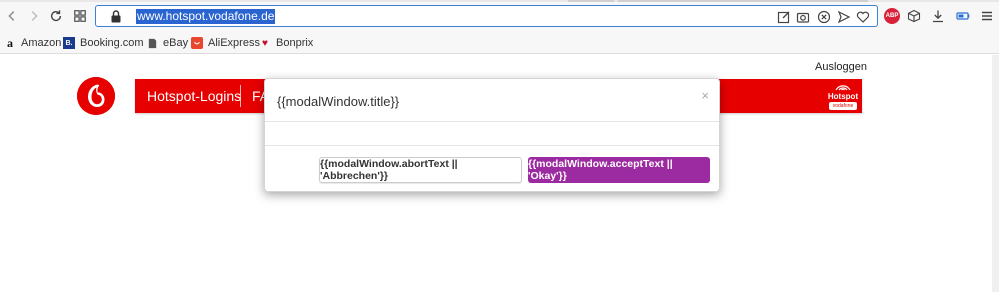  Describe the element at coordinates (295, 43) in the screenshot. I see `bookmark-label: Bonprix` at that location.